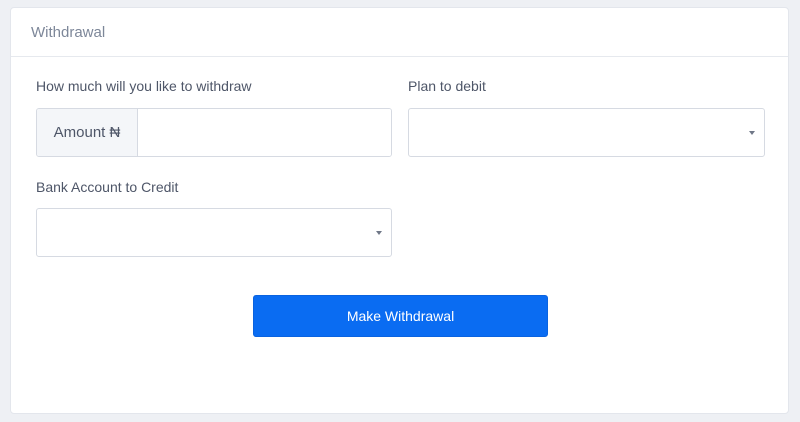 This screenshot has width=800, height=422. What do you see at coordinates (107, 187) in the screenshot?
I see `bank-account-label: Bank Account to Credit` at bounding box center [107, 187].